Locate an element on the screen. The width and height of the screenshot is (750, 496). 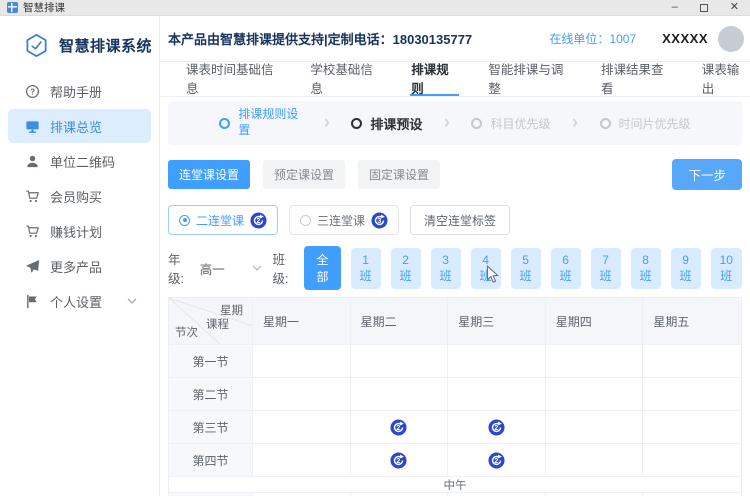
tab-课表输出: 课表输出 is located at coordinates (725, 79).